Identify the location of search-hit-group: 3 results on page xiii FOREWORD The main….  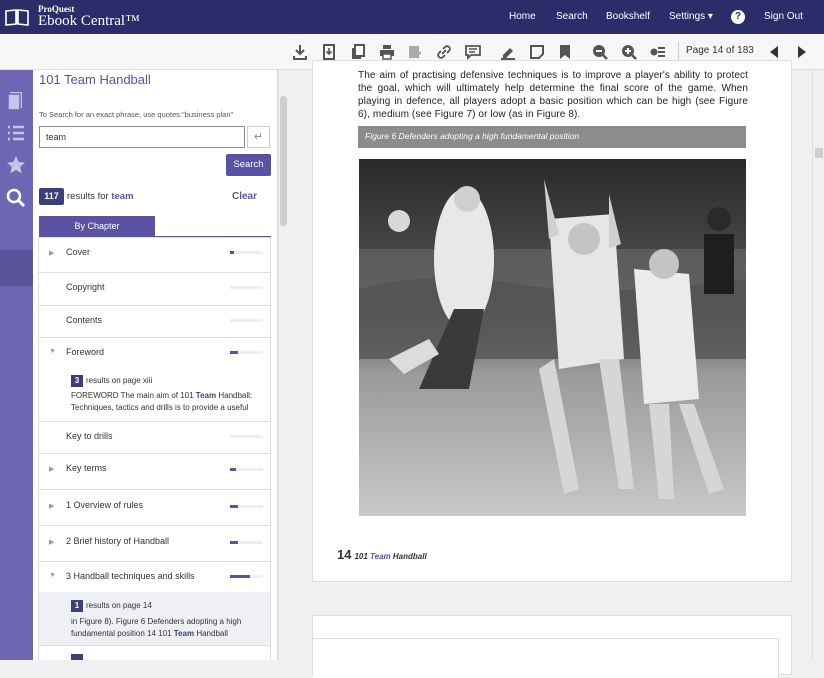
(154, 395).